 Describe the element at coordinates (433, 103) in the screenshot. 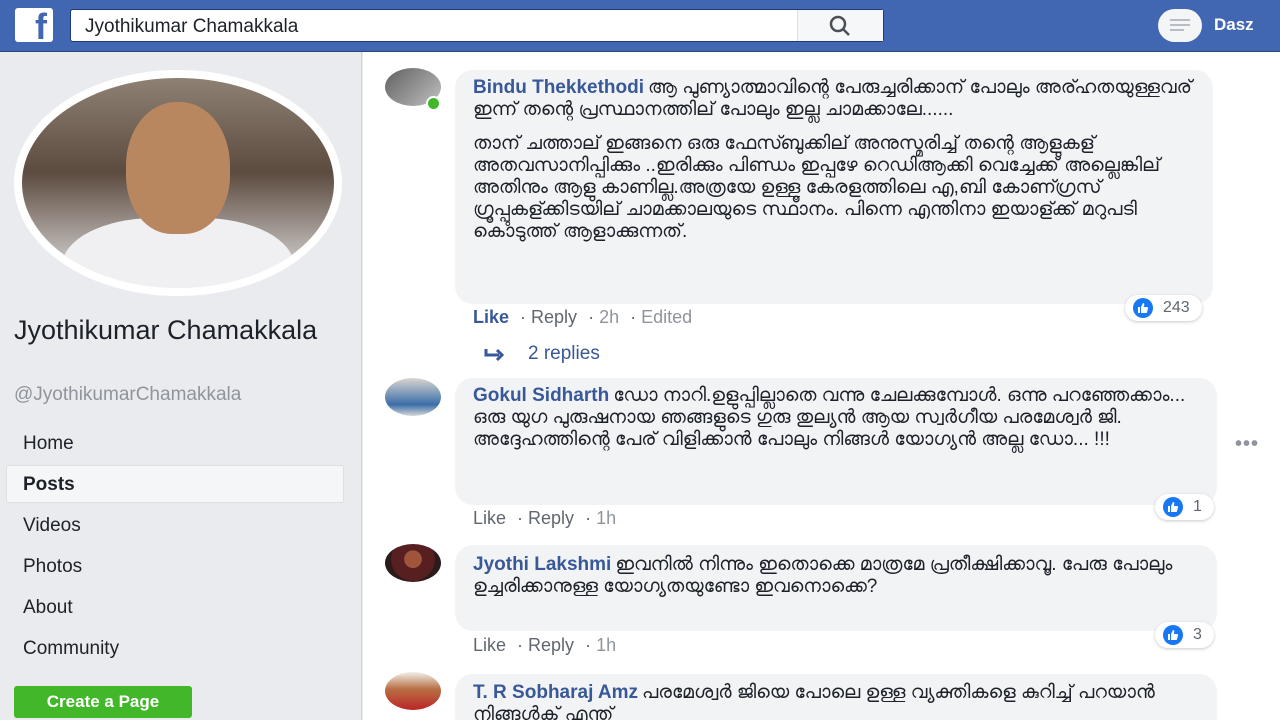

I see `online-status-badge` at that location.